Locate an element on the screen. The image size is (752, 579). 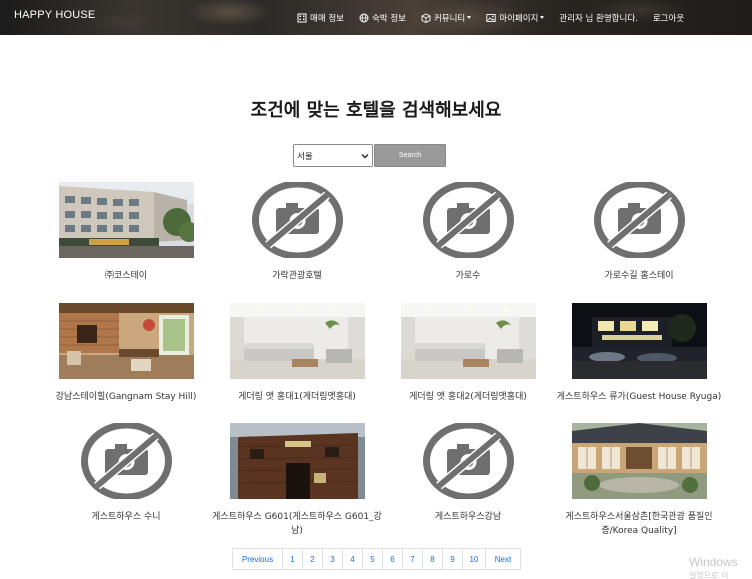
hotel-card: 게스트하우스 수니 is located at coordinates (126, 473).